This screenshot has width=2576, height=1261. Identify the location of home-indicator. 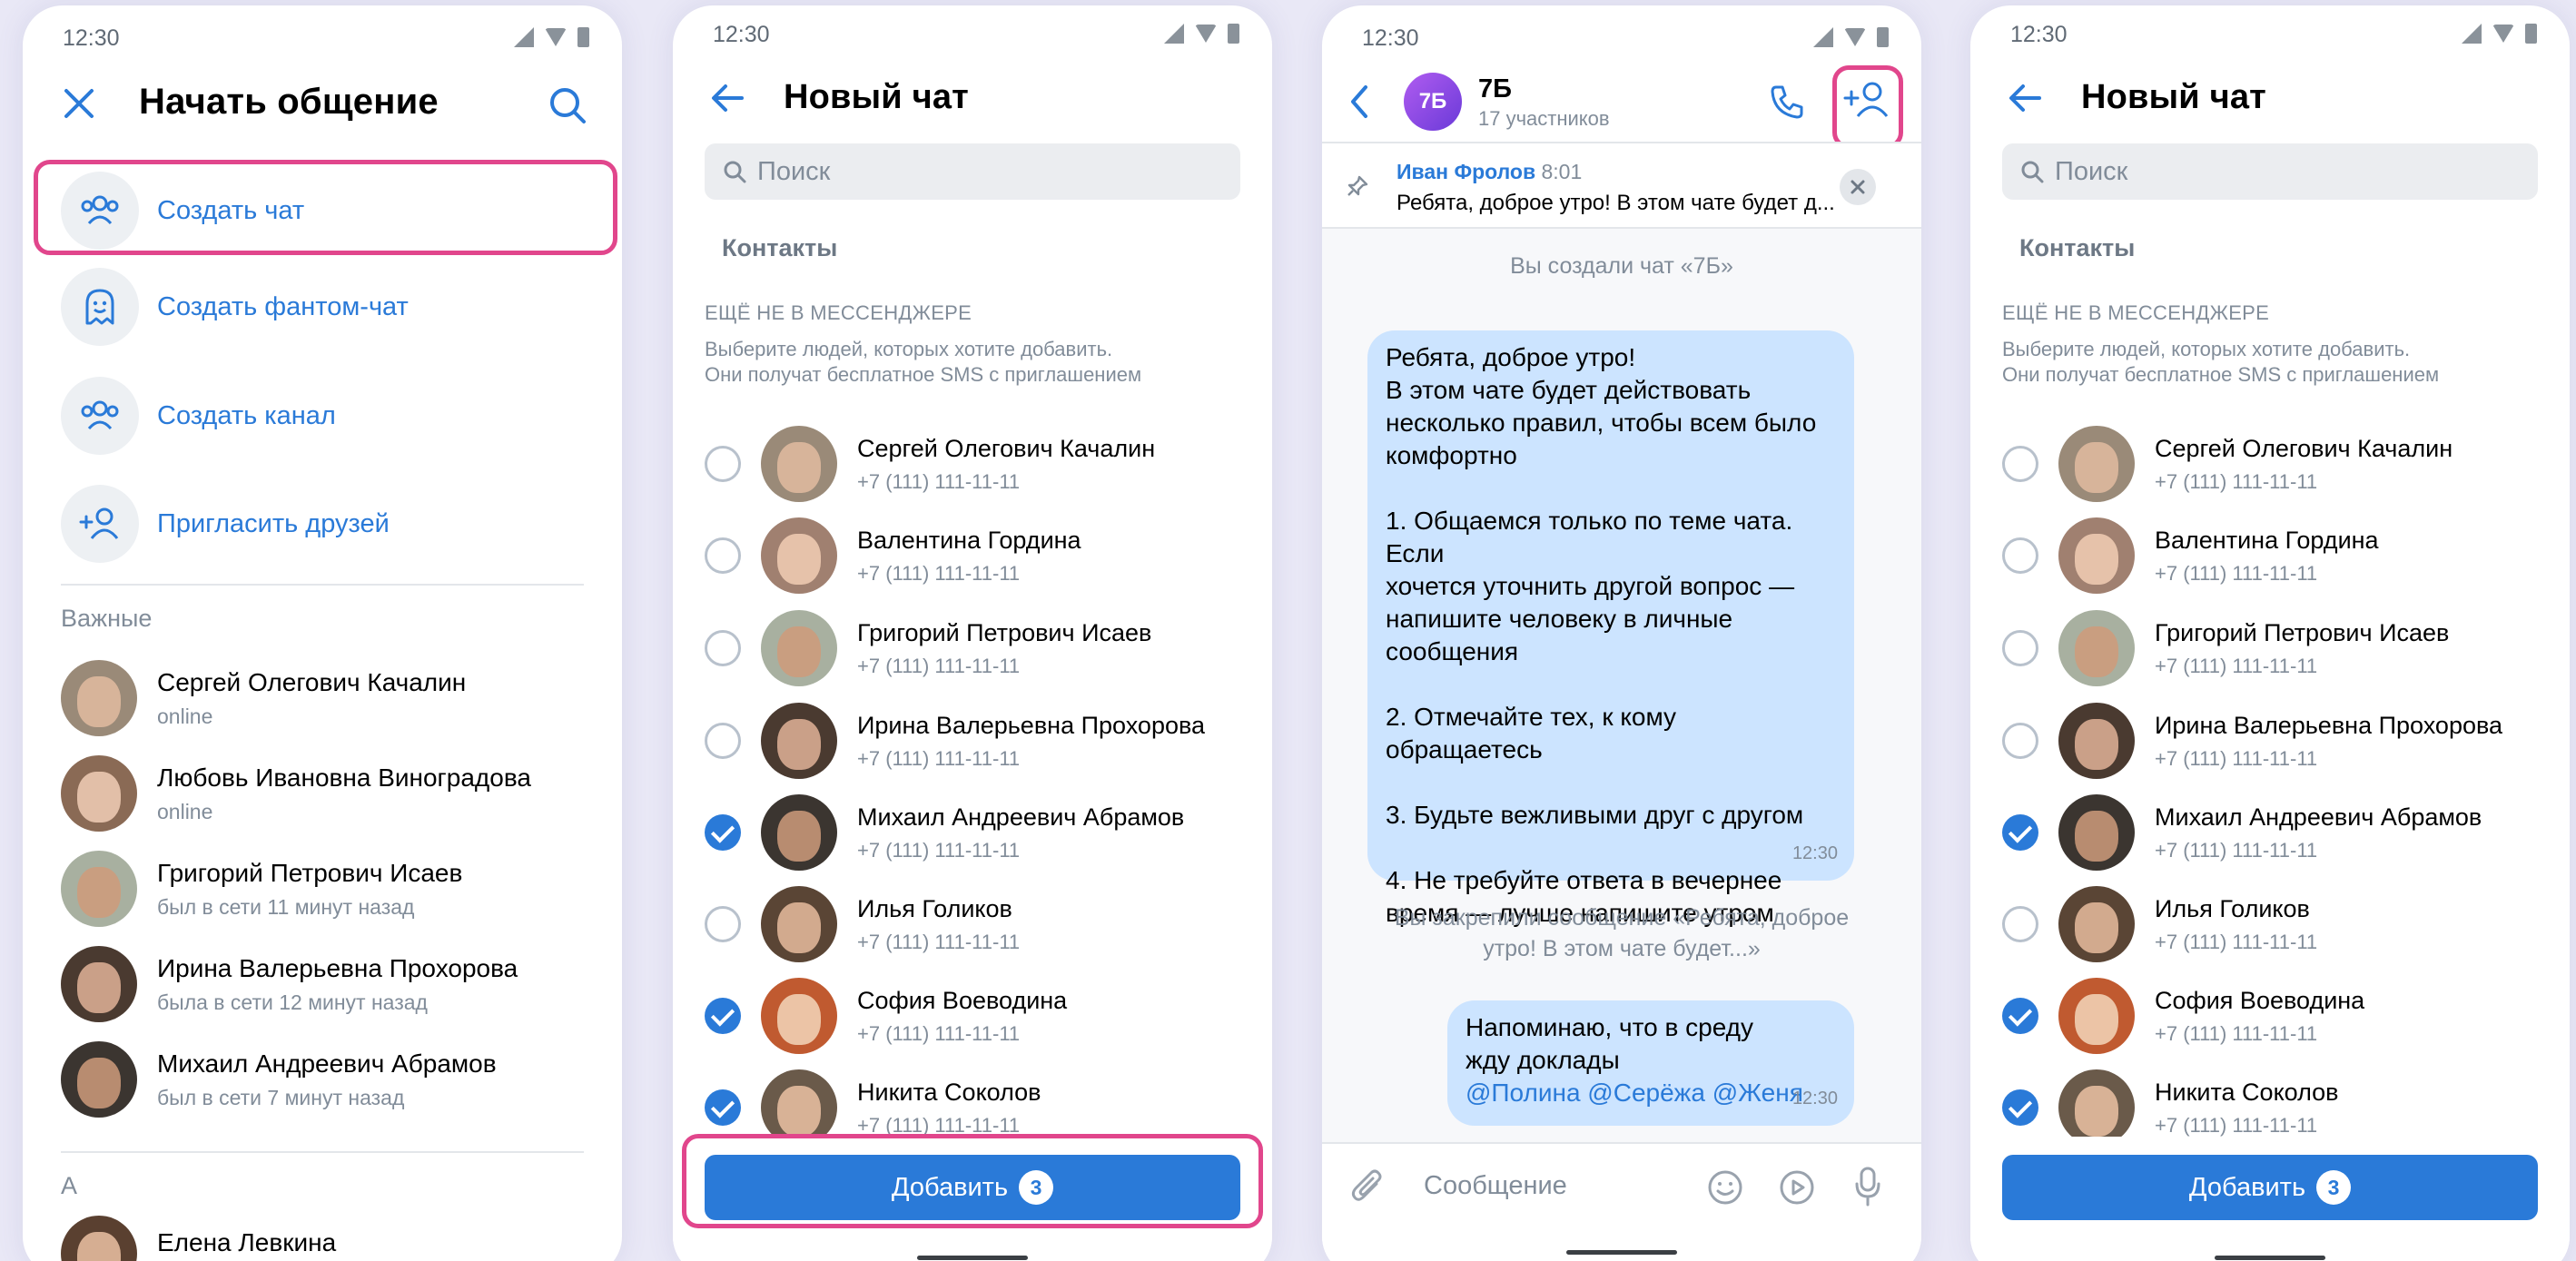
(1621, 1252).